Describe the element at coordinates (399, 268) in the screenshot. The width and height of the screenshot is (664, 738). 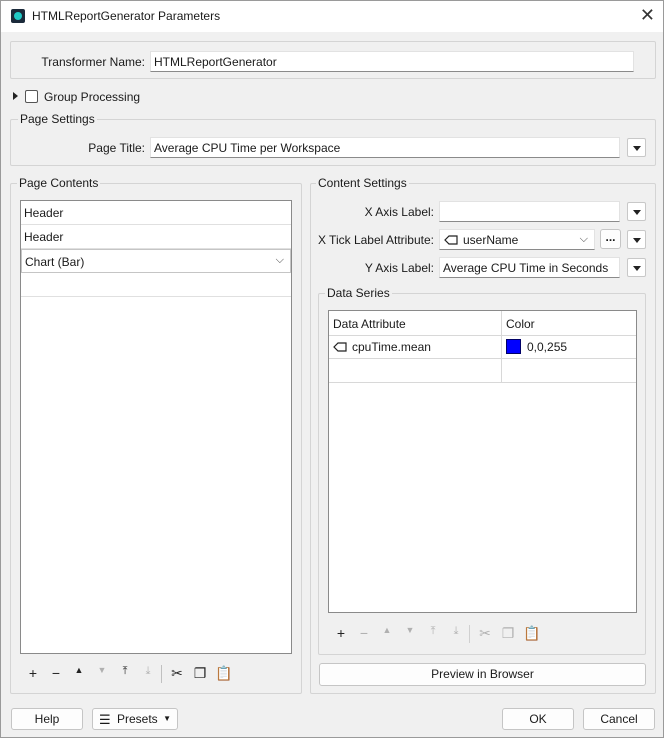
I see `y-axis-label: Y Axis Label:` at that location.